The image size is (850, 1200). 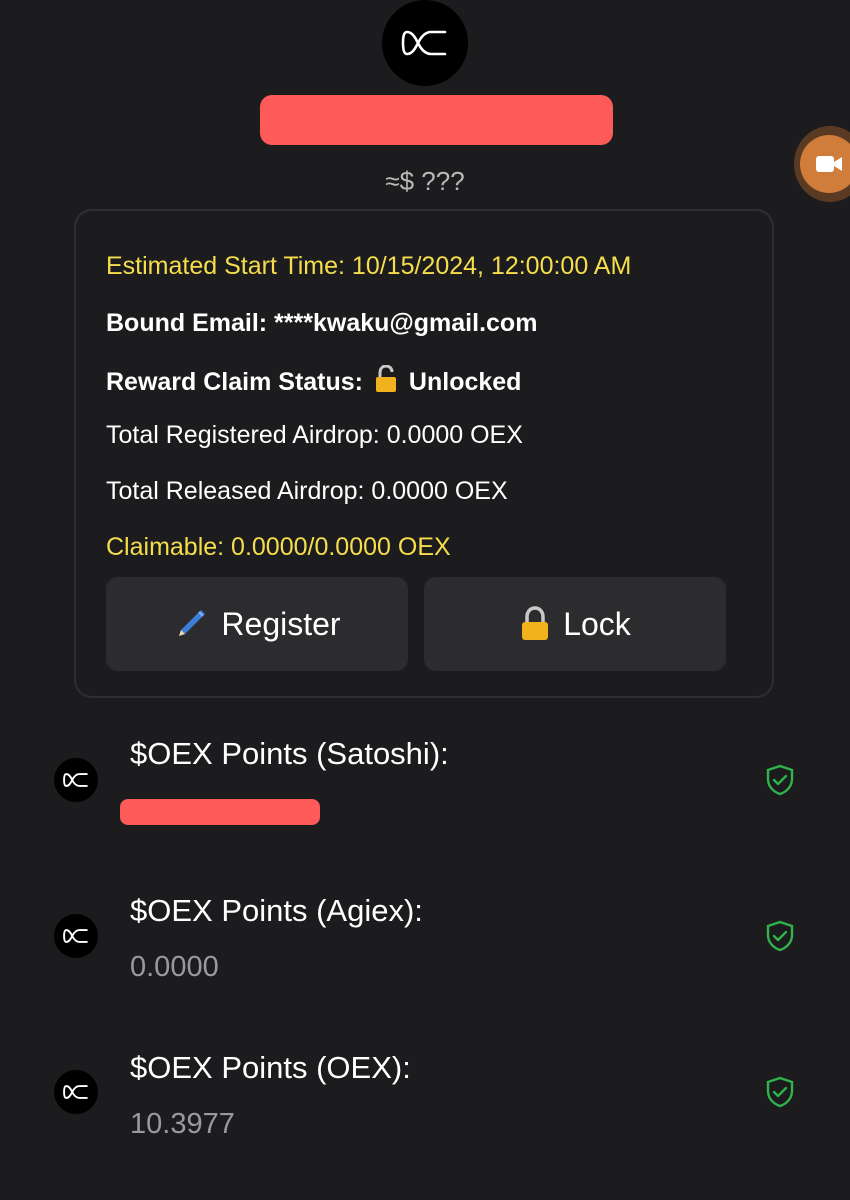 I want to click on bound-email: Bound Email: ****kwaku@gmail.com, so click(x=322, y=323).